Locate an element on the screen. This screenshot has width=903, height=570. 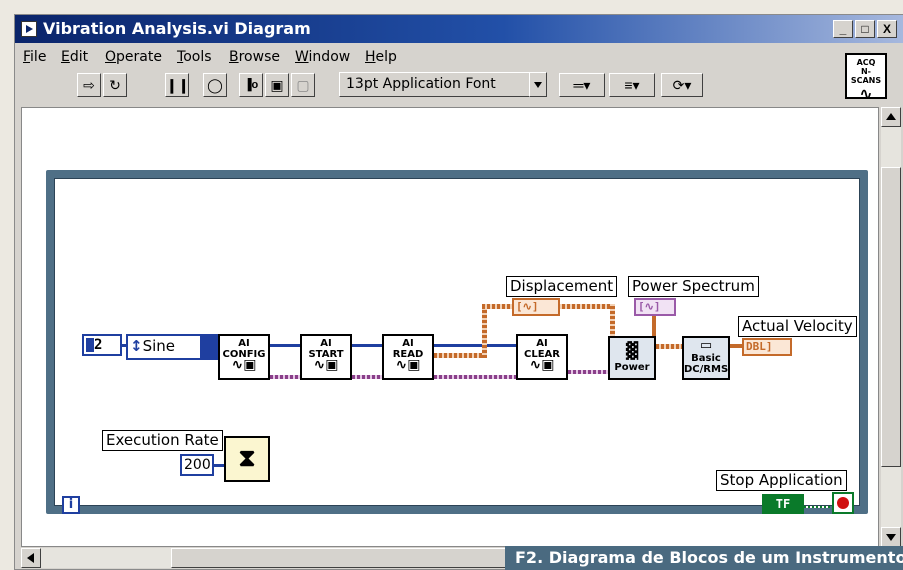
power-spectrum-label: Power Spectrum is located at coordinates (693, 286).